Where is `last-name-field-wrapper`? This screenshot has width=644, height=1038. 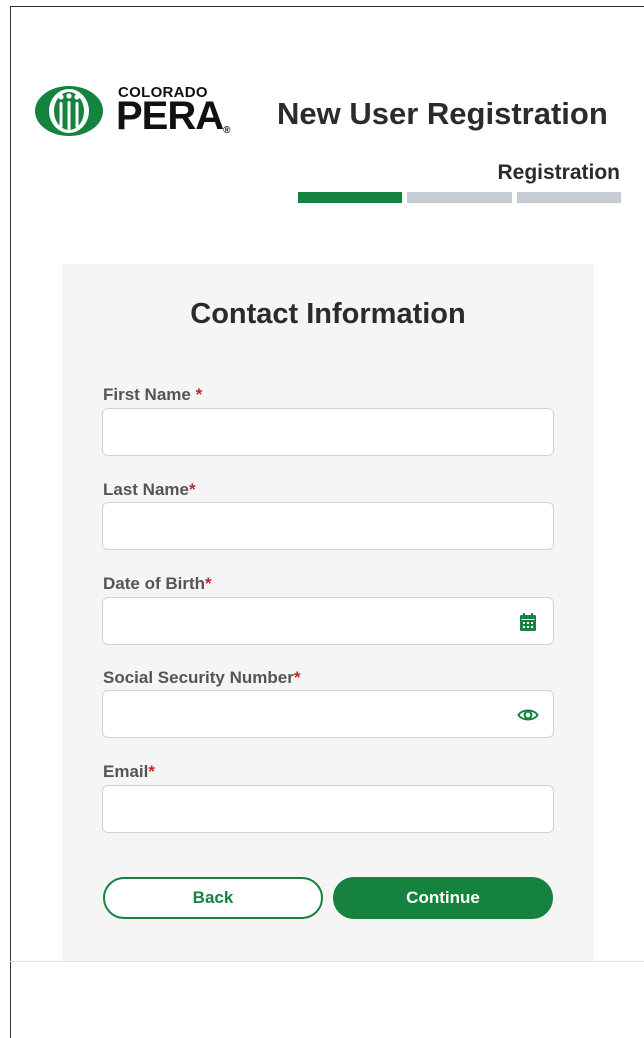
last-name-field-wrapper is located at coordinates (328, 526).